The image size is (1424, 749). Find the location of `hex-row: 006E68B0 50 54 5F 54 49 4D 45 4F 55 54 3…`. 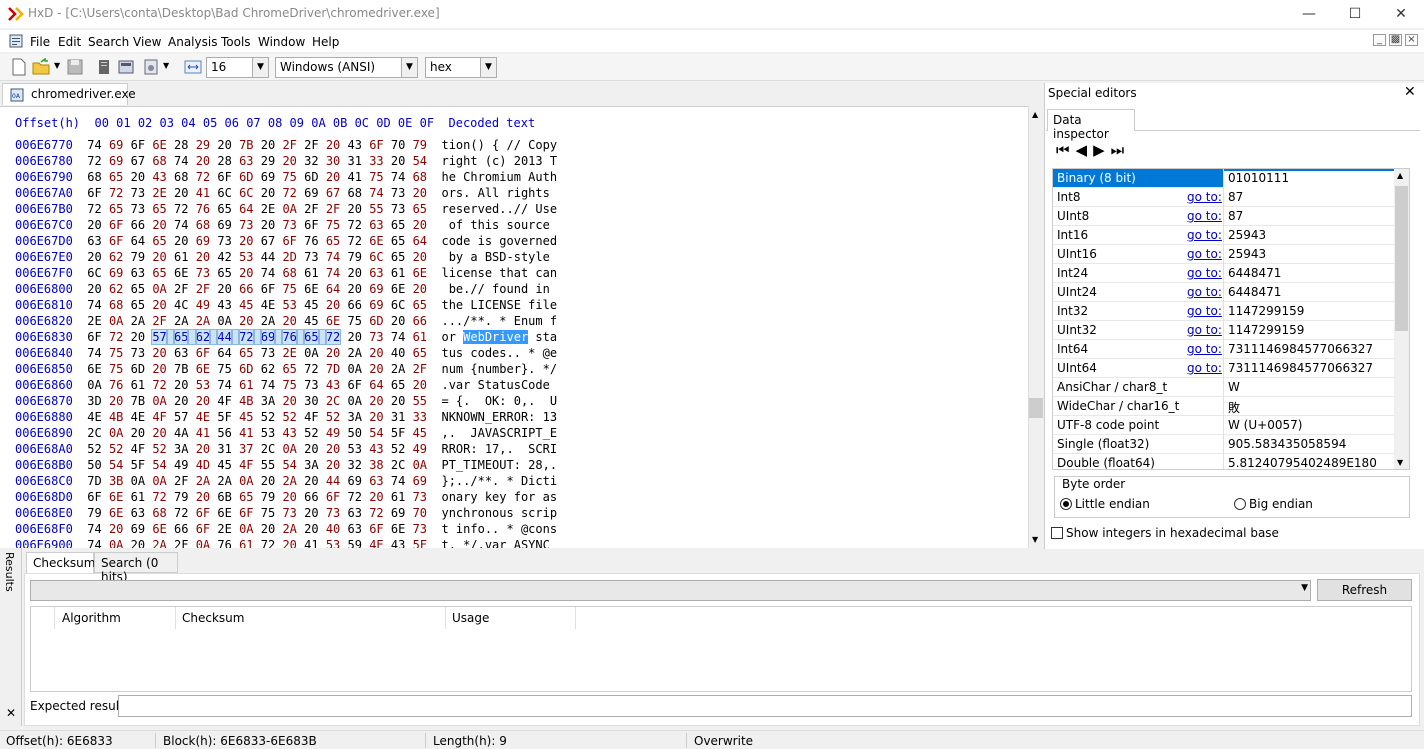

hex-row: 006E68B0 50 54 5F 54 49 4D 45 4F 55 54 3… is located at coordinates (286, 465).